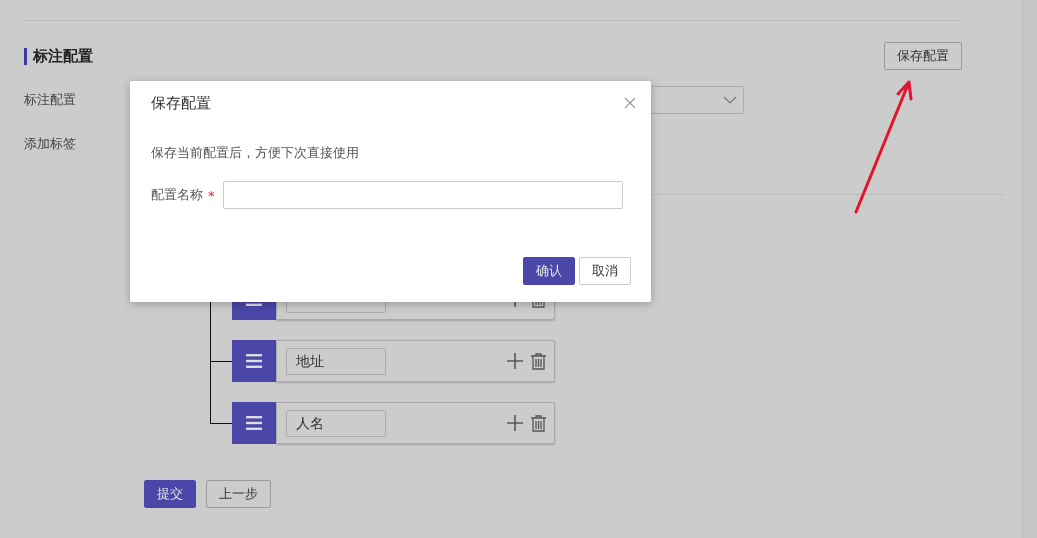 The width and height of the screenshot is (1037, 538). What do you see at coordinates (177, 195) in the screenshot?
I see `field-label: 配置名称` at bounding box center [177, 195].